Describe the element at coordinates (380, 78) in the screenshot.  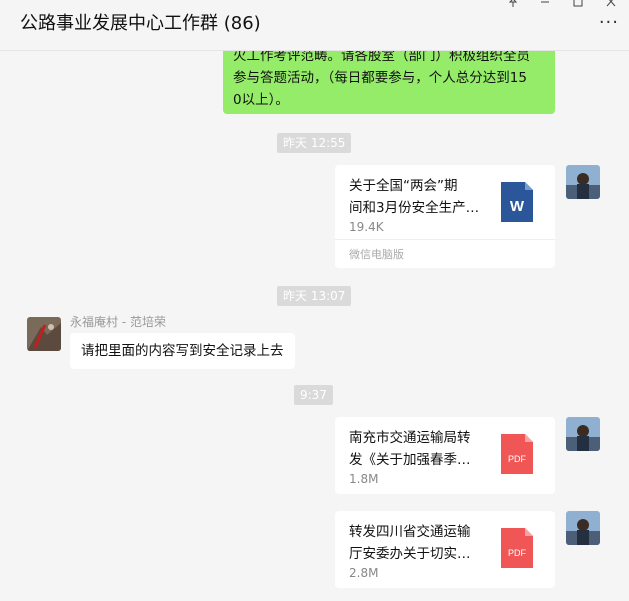
I see `bubble-line: 参与答题活动，（每日都要参与，个人总分达到15` at that location.